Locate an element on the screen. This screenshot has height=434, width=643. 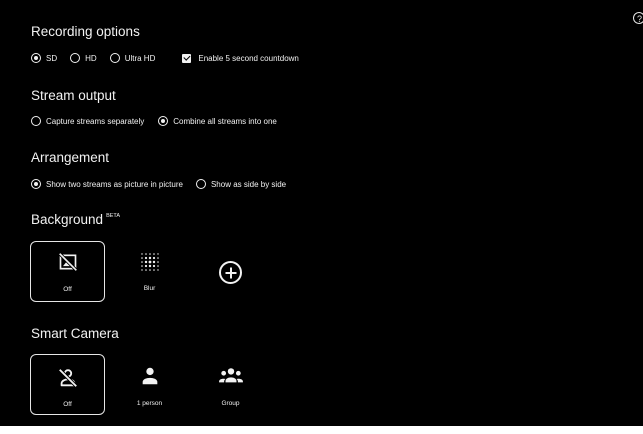
beta-badge: BETA is located at coordinates (113, 216).